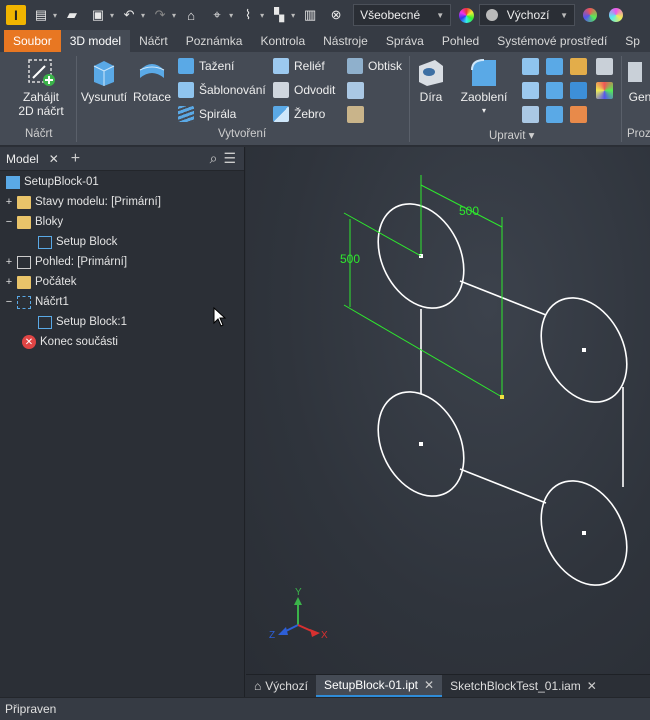  Describe the element at coordinates (98, 15) in the screenshot. I see `save-icon: ▣` at that location.